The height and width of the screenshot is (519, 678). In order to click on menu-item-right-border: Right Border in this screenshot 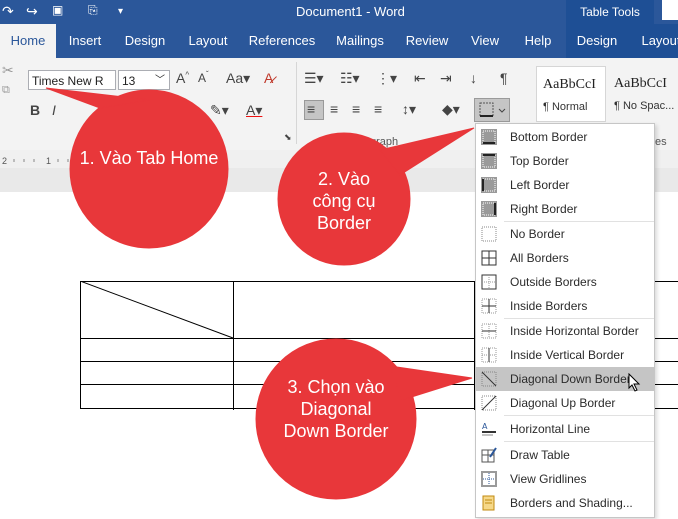, I will do `click(565, 209)`.